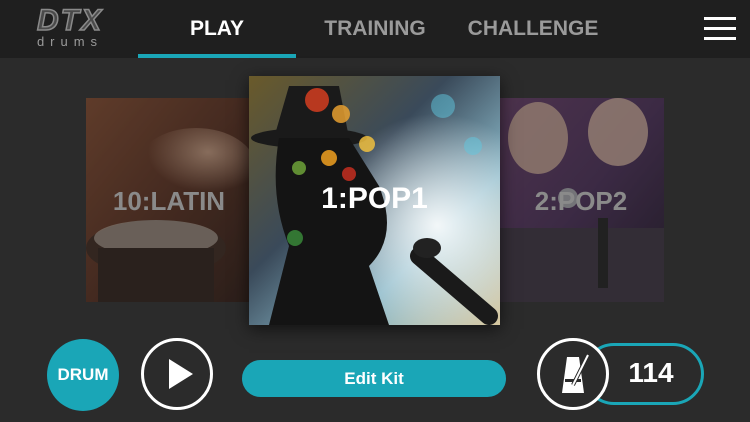 The height and width of the screenshot is (422, 750). What do you see at coordinates (70, 41) in the screenshot?
I see `logo-subtext: drums` at bounding box center [70, 41].